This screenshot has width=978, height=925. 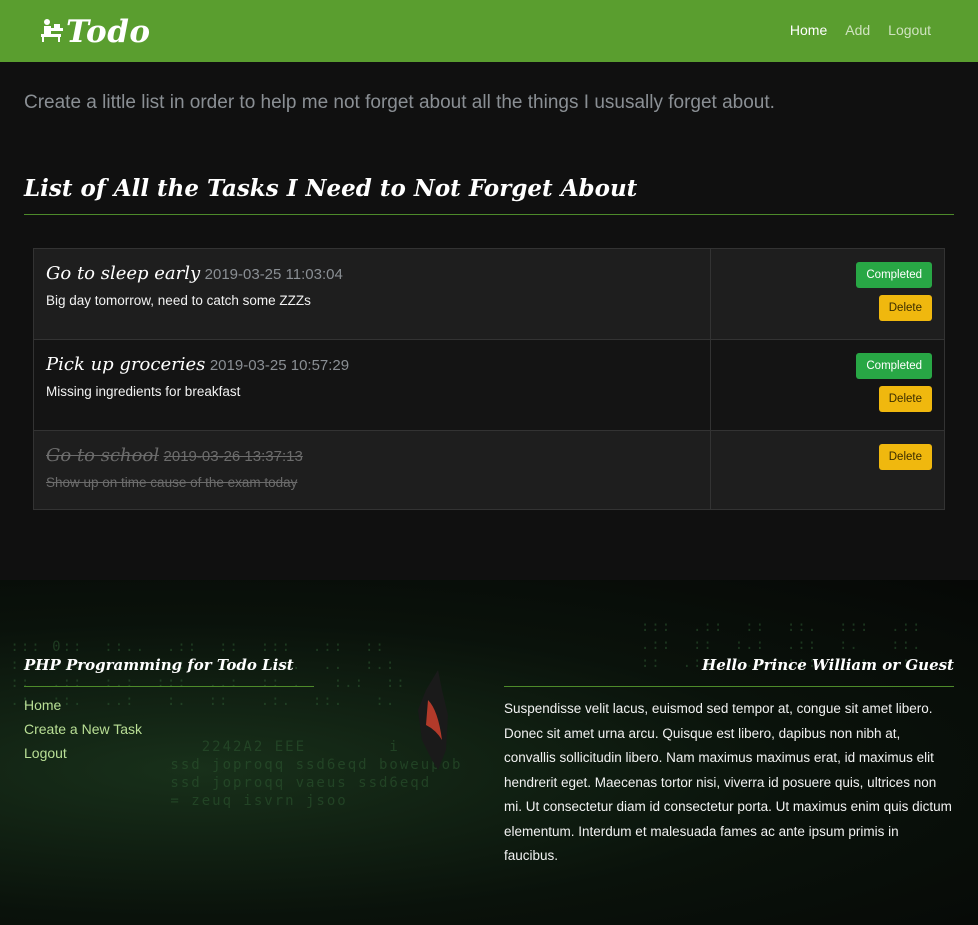 What do you see at coordinates (103, 455) in the screenshot?
I see `task-title: Go to school` at bounding box center [103, 455].